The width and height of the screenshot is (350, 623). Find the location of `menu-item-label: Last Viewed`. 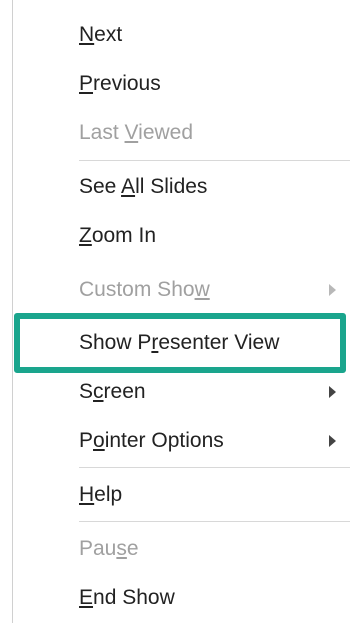

menu-item-label: Last Viewed is located at coordinates (136, 132).